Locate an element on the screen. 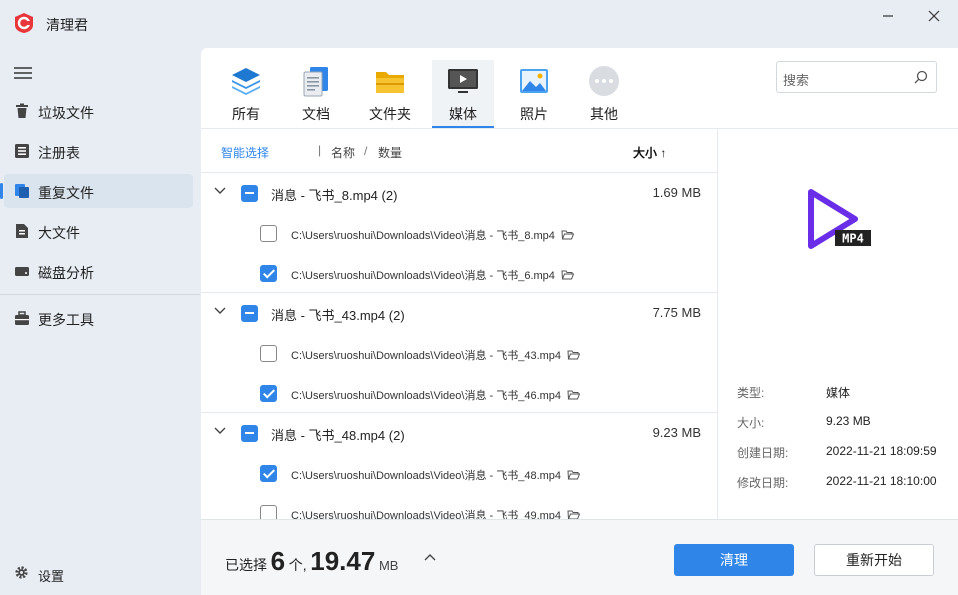 The height and width of the screenshot is (595, 958). tab-other: 其他 is located at coordinates (604, 94).